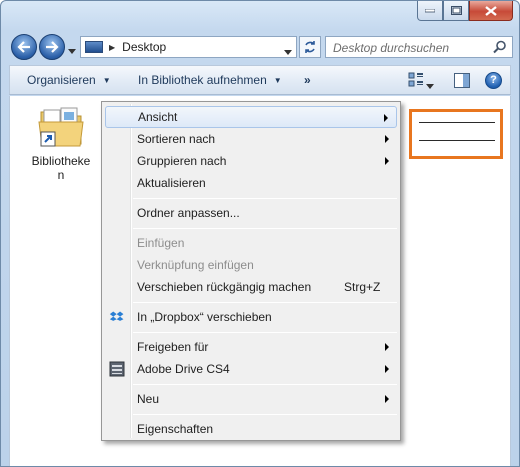  What do you see at coordinates (176, 139) in the screenshot?
I see `menu-item-label: Sortieren nach` at bounding box center [176, 139].